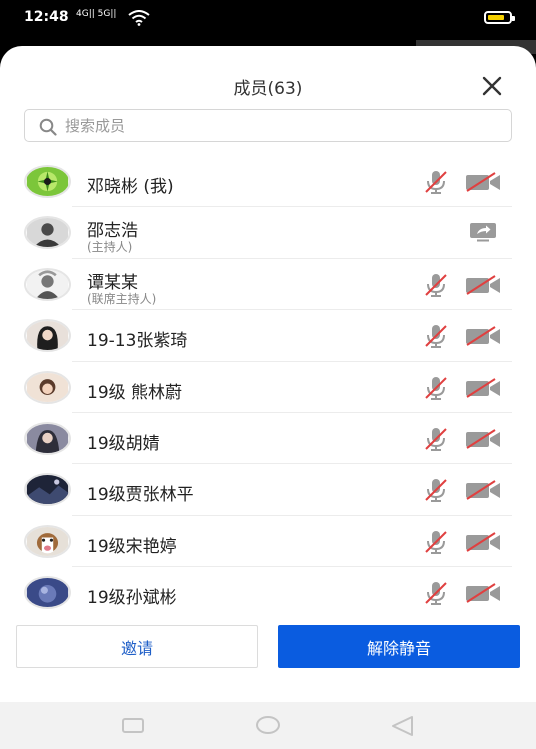  Describe the element at coordinates (132, 598) in the screenshot. I see `member-name: 19级孙斌彬` at that location.